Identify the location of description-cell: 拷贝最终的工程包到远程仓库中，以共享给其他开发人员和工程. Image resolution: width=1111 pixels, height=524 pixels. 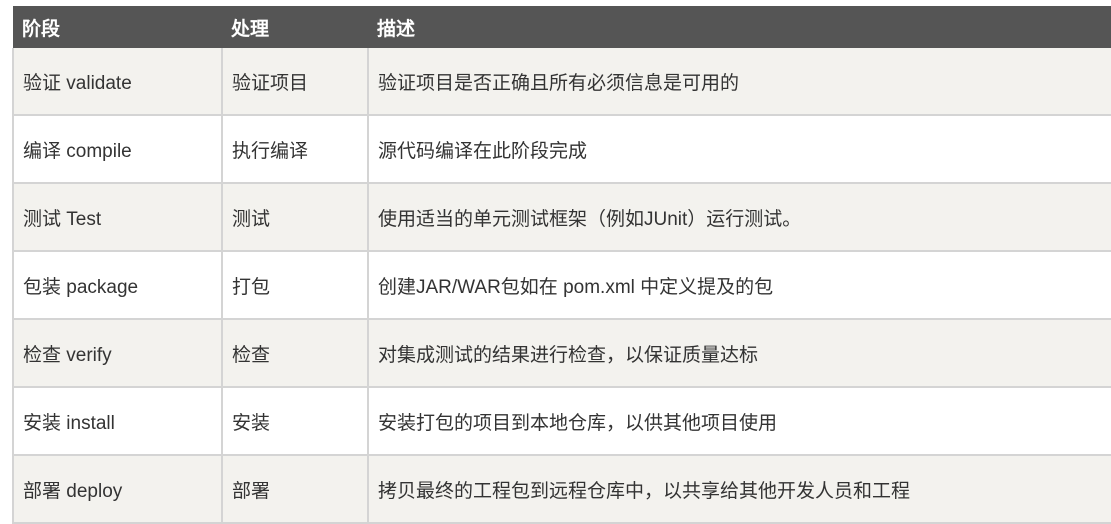
(739, 489).